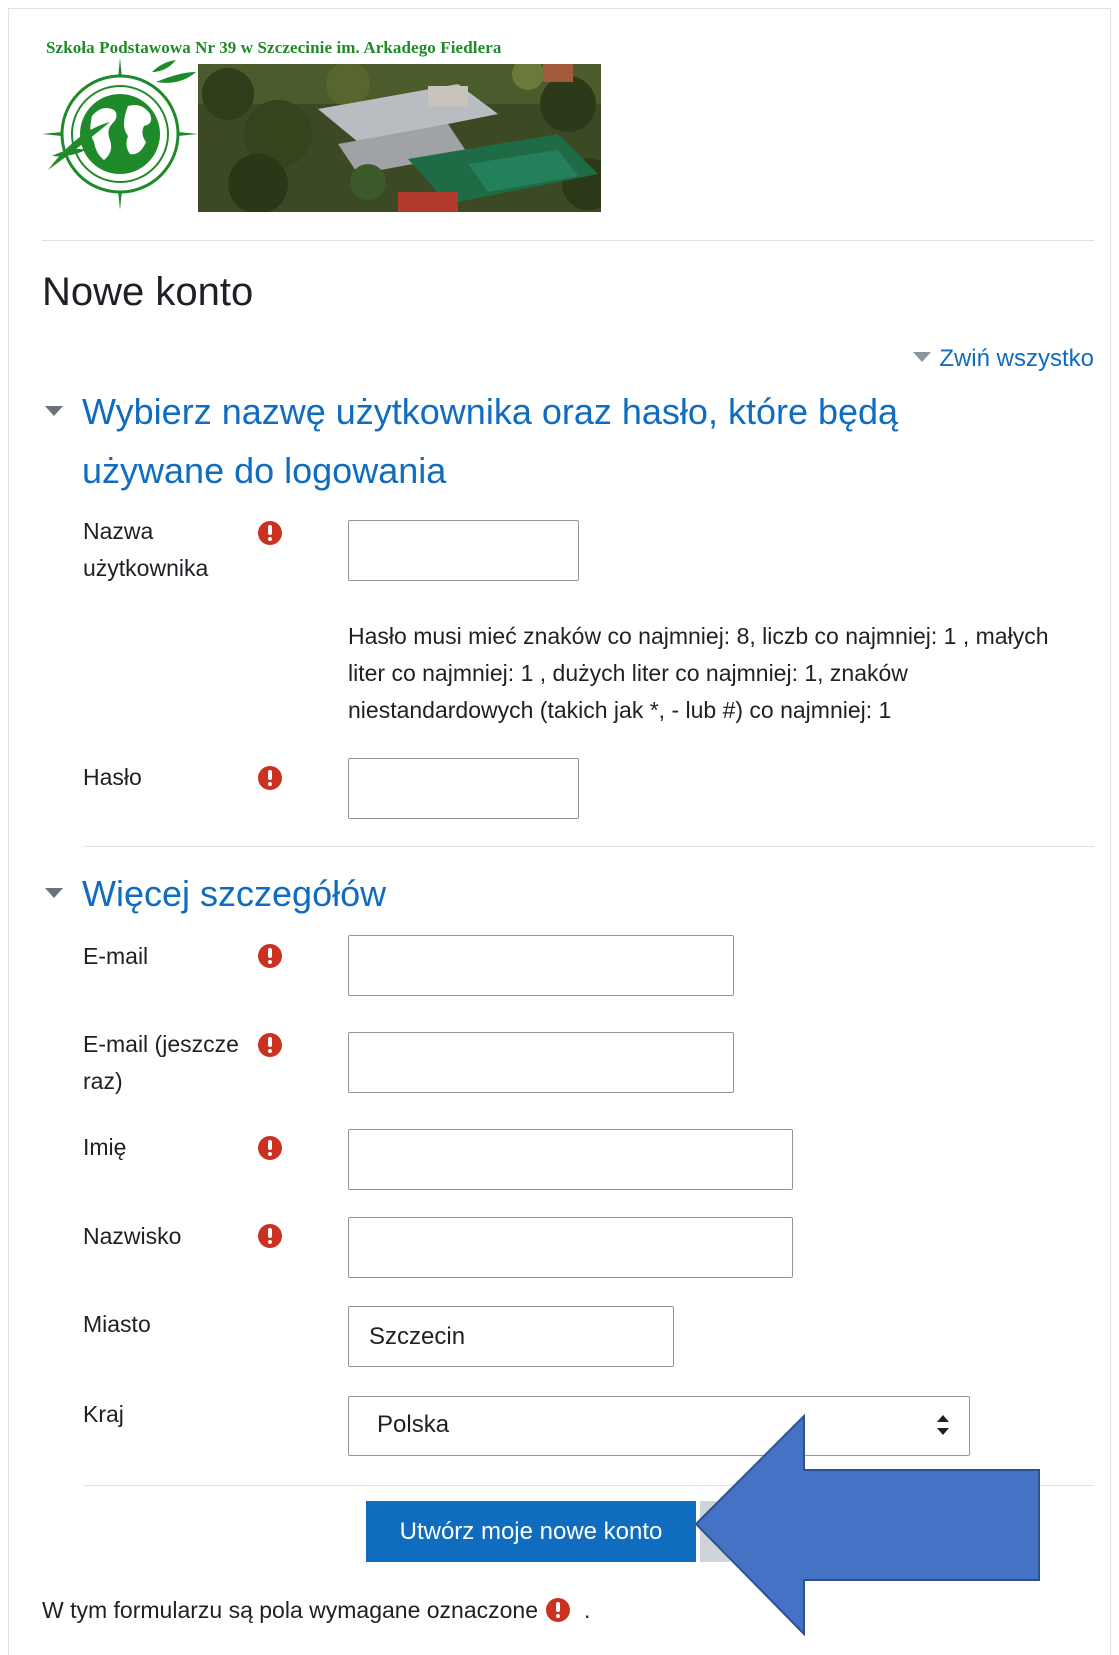  What do you see at coordinates (542, 893) in the screenshot?
I see `section-details-title: Więcej szczegółów` at bounding box center [542, 893].